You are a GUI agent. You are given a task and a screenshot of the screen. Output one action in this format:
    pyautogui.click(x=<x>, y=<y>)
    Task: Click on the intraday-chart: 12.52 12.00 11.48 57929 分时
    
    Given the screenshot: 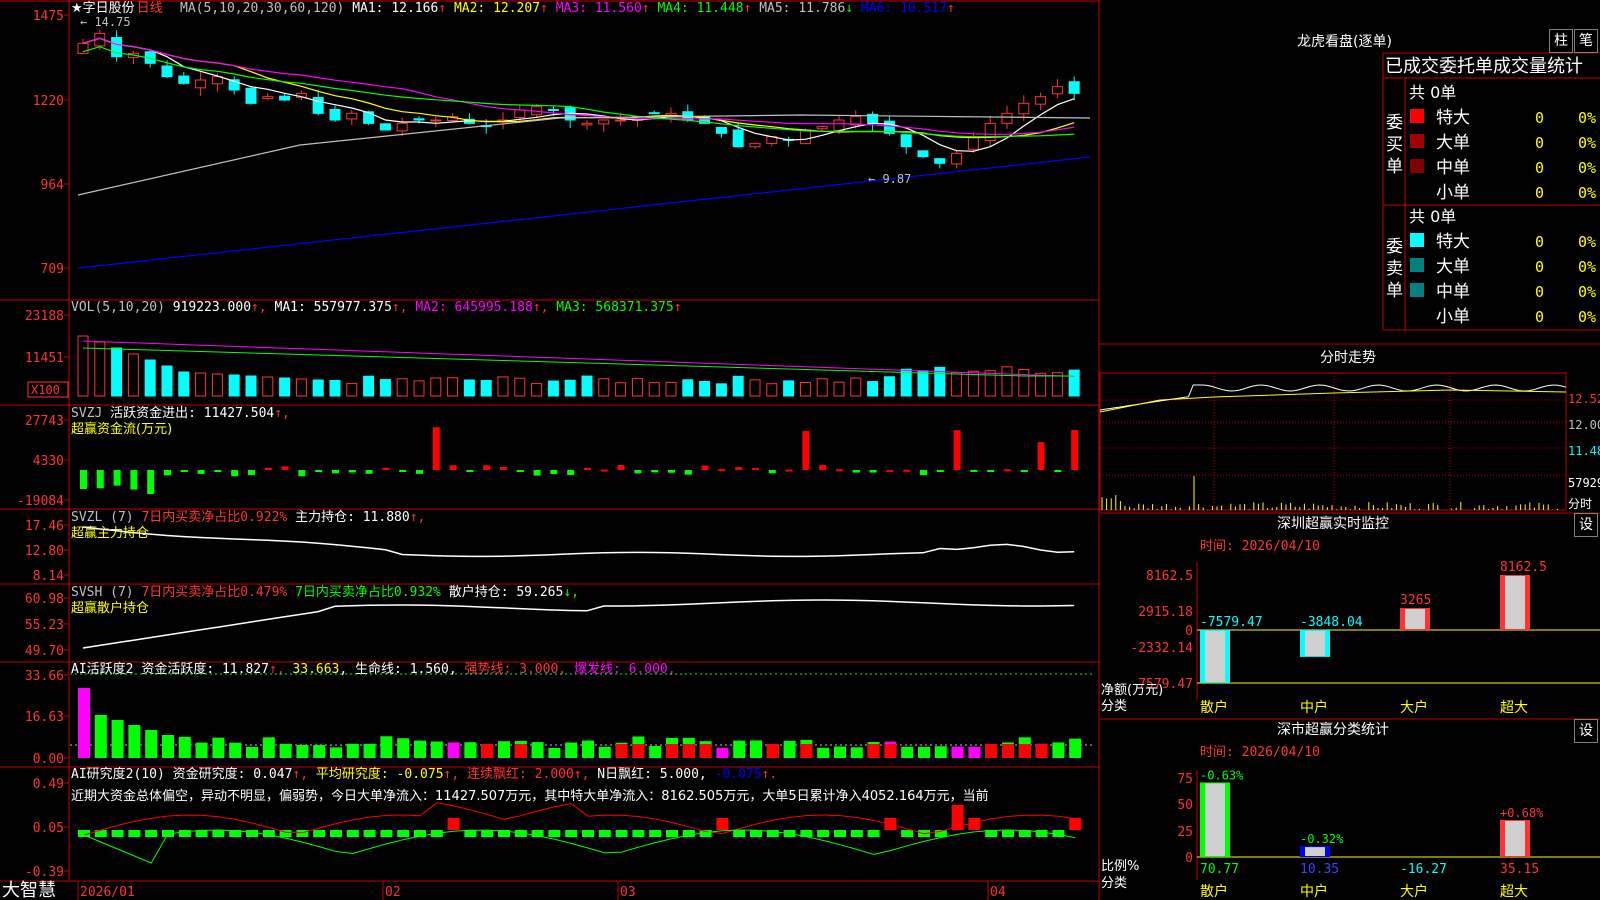 What is the action you would take?
    pyautogui.click(x=1349, y=441)
    